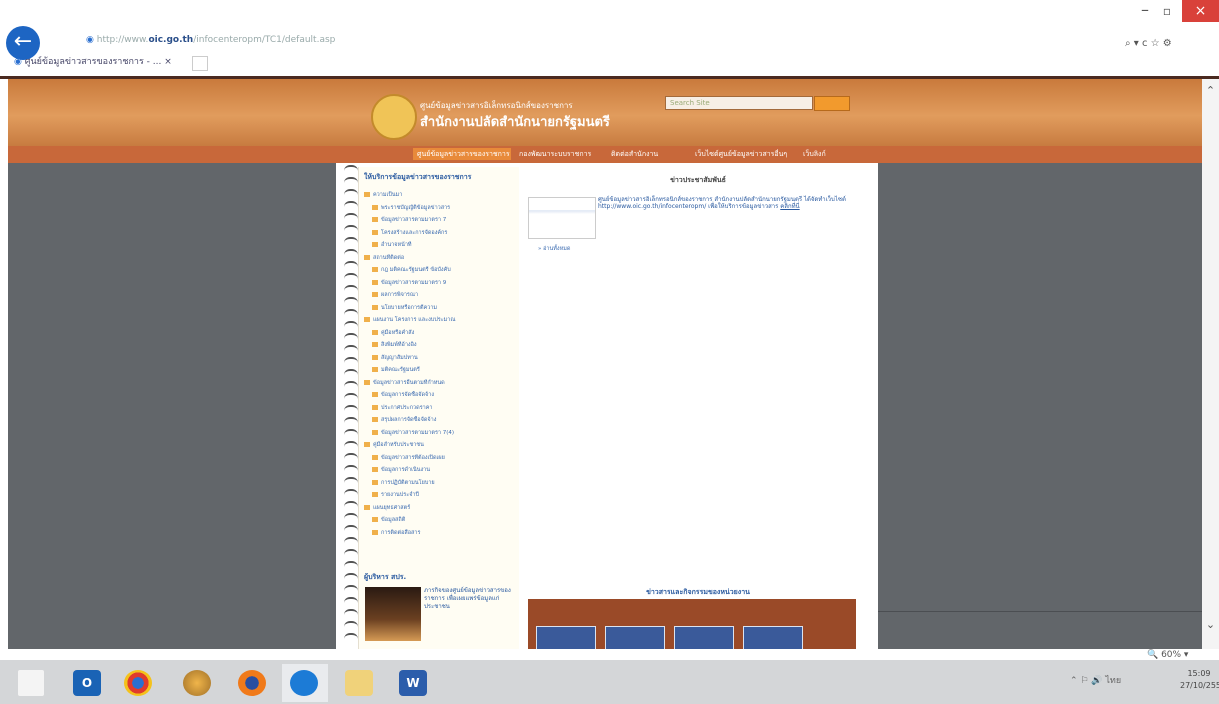 Image resolution: width=1219 pixels, height=704 pixels. Describe the element at coordinates (441, 233) in the screenshot. I see `menu-item: โครงสร้างและการจัดองค์กร` at that location.